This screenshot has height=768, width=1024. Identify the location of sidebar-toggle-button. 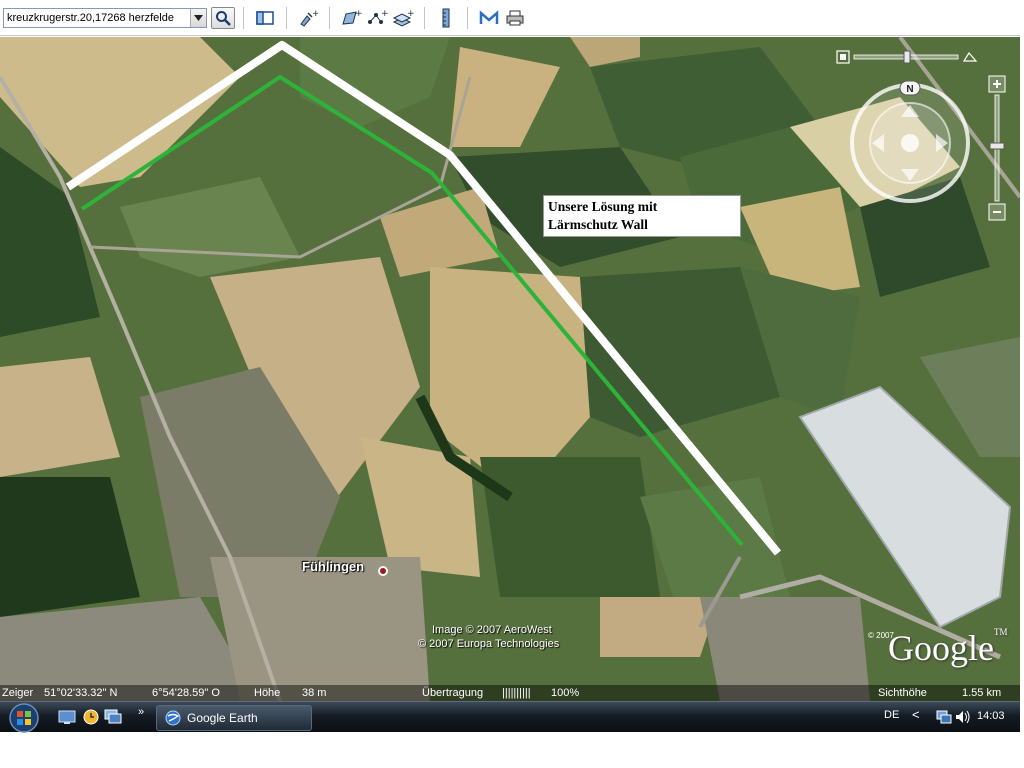
(265, 18).